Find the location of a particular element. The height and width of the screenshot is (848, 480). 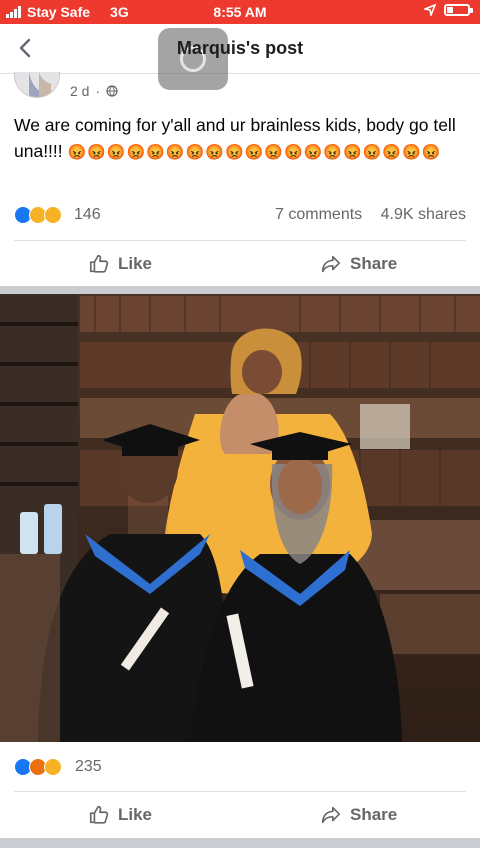

nav-bar: Marquis's post is located at coordinates (240, 57).